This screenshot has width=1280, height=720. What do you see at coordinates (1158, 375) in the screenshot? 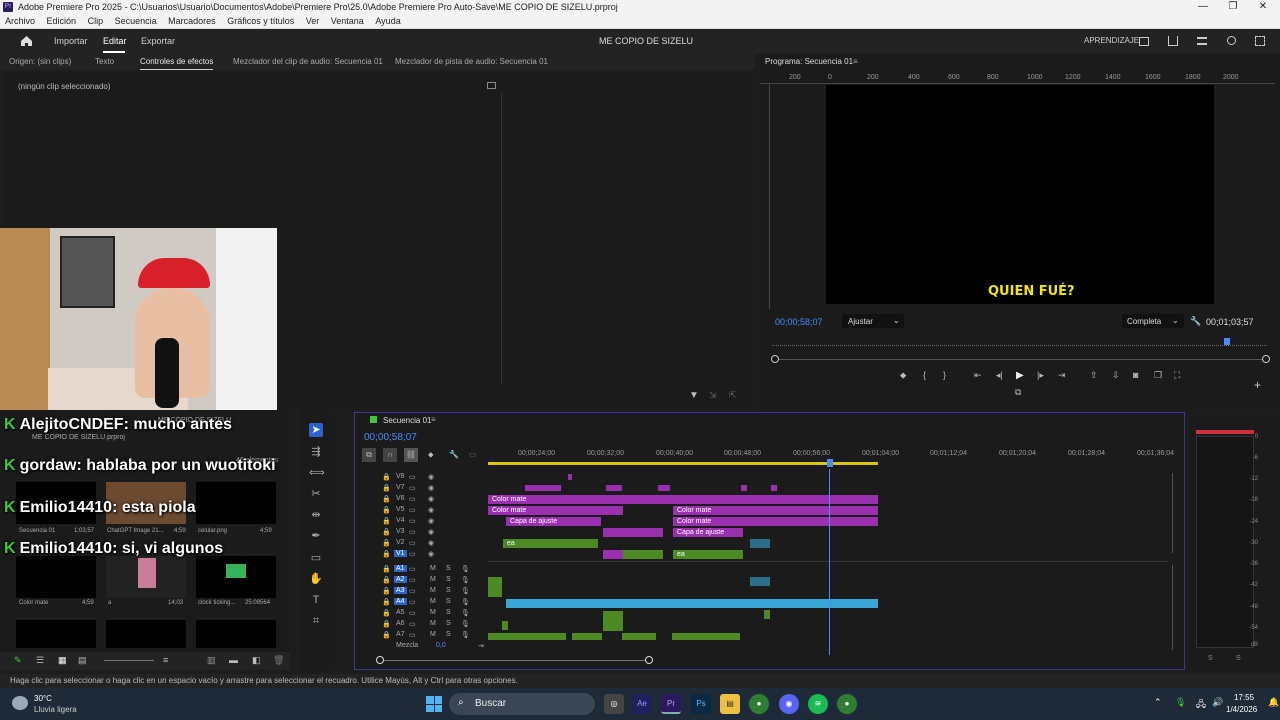
I see `comparison-view-icon: ❐` at bounding box center [1158, 375].